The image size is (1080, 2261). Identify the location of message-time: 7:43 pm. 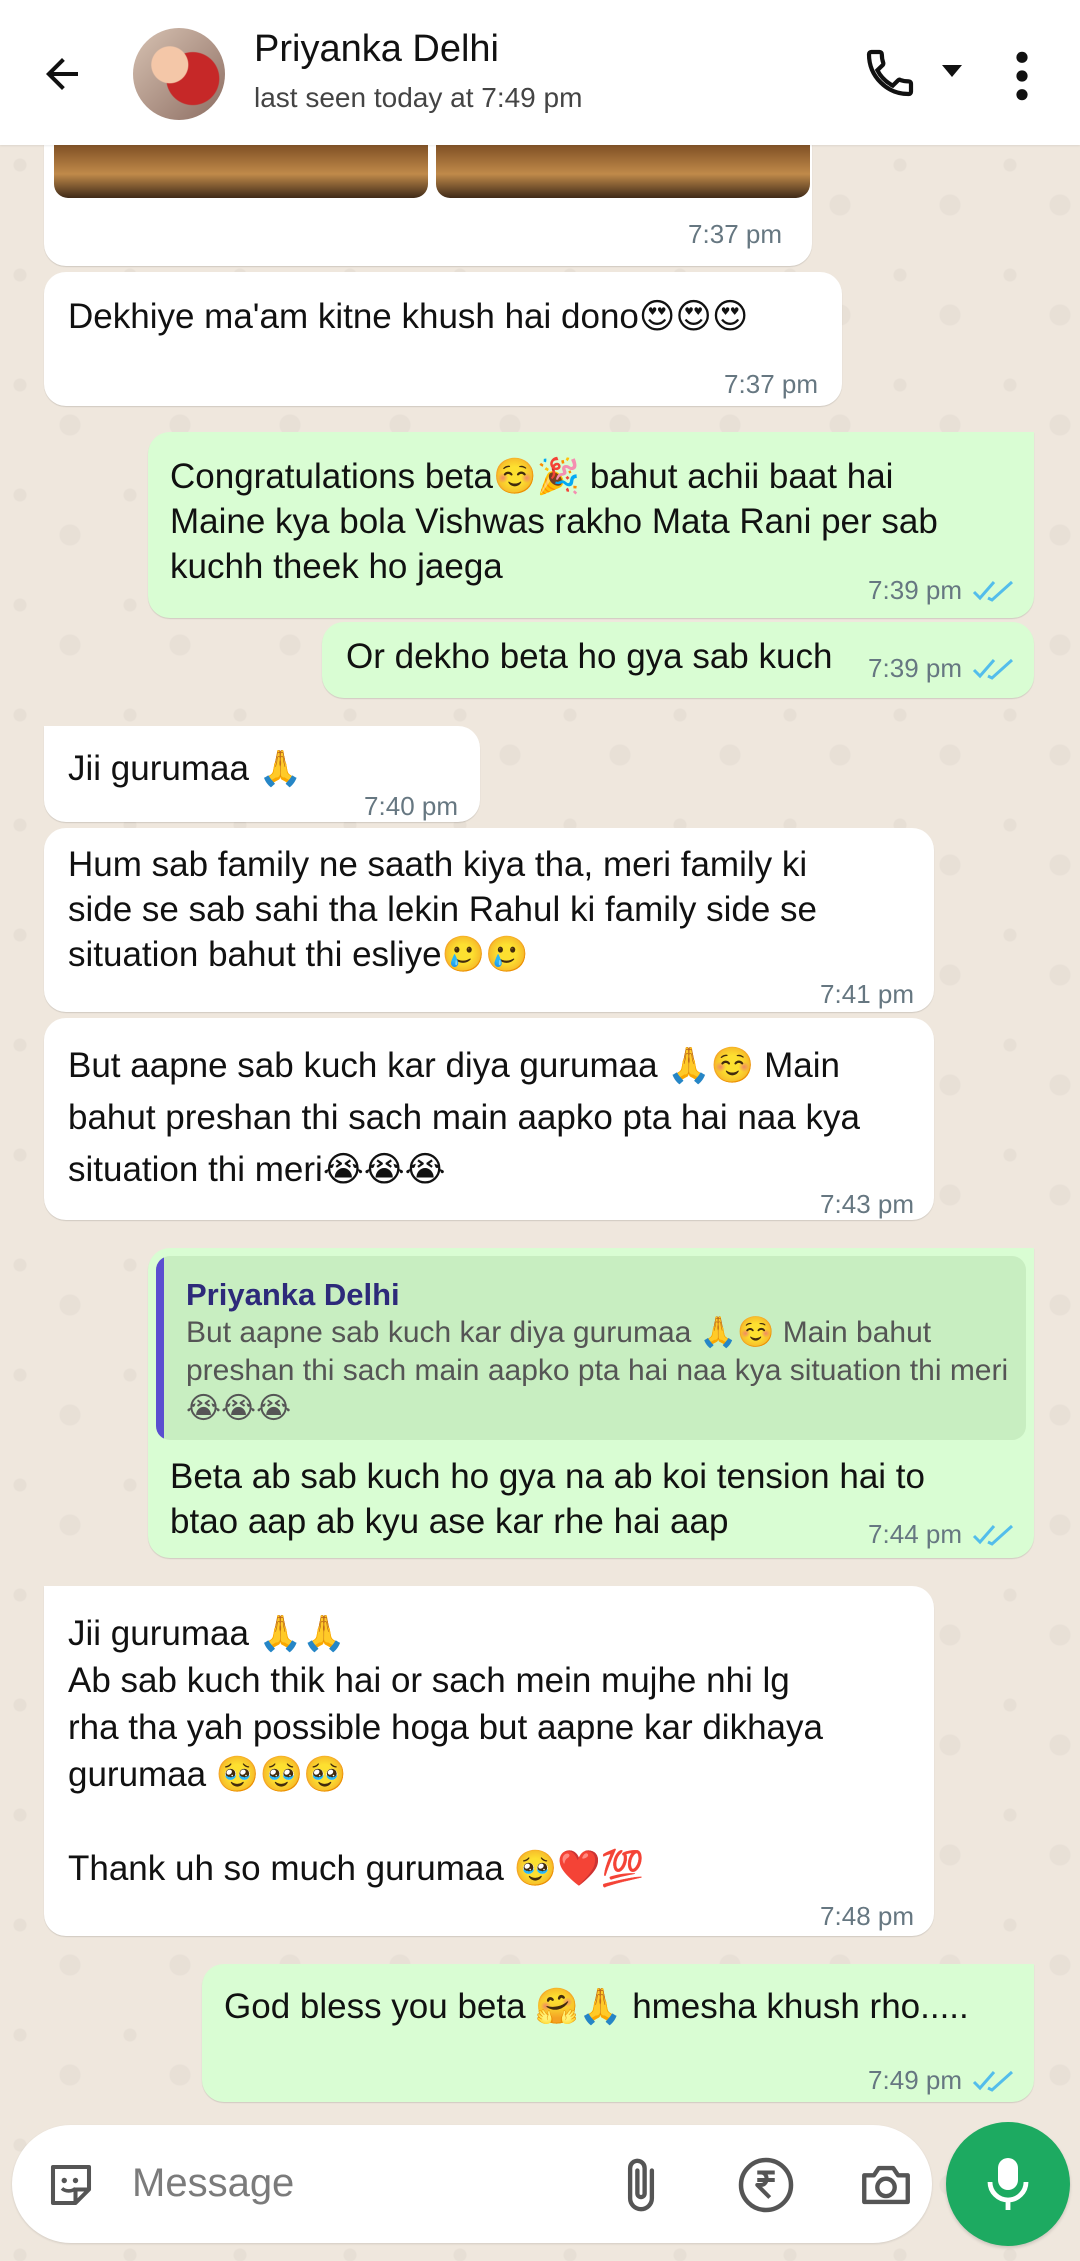
(867, 1204).